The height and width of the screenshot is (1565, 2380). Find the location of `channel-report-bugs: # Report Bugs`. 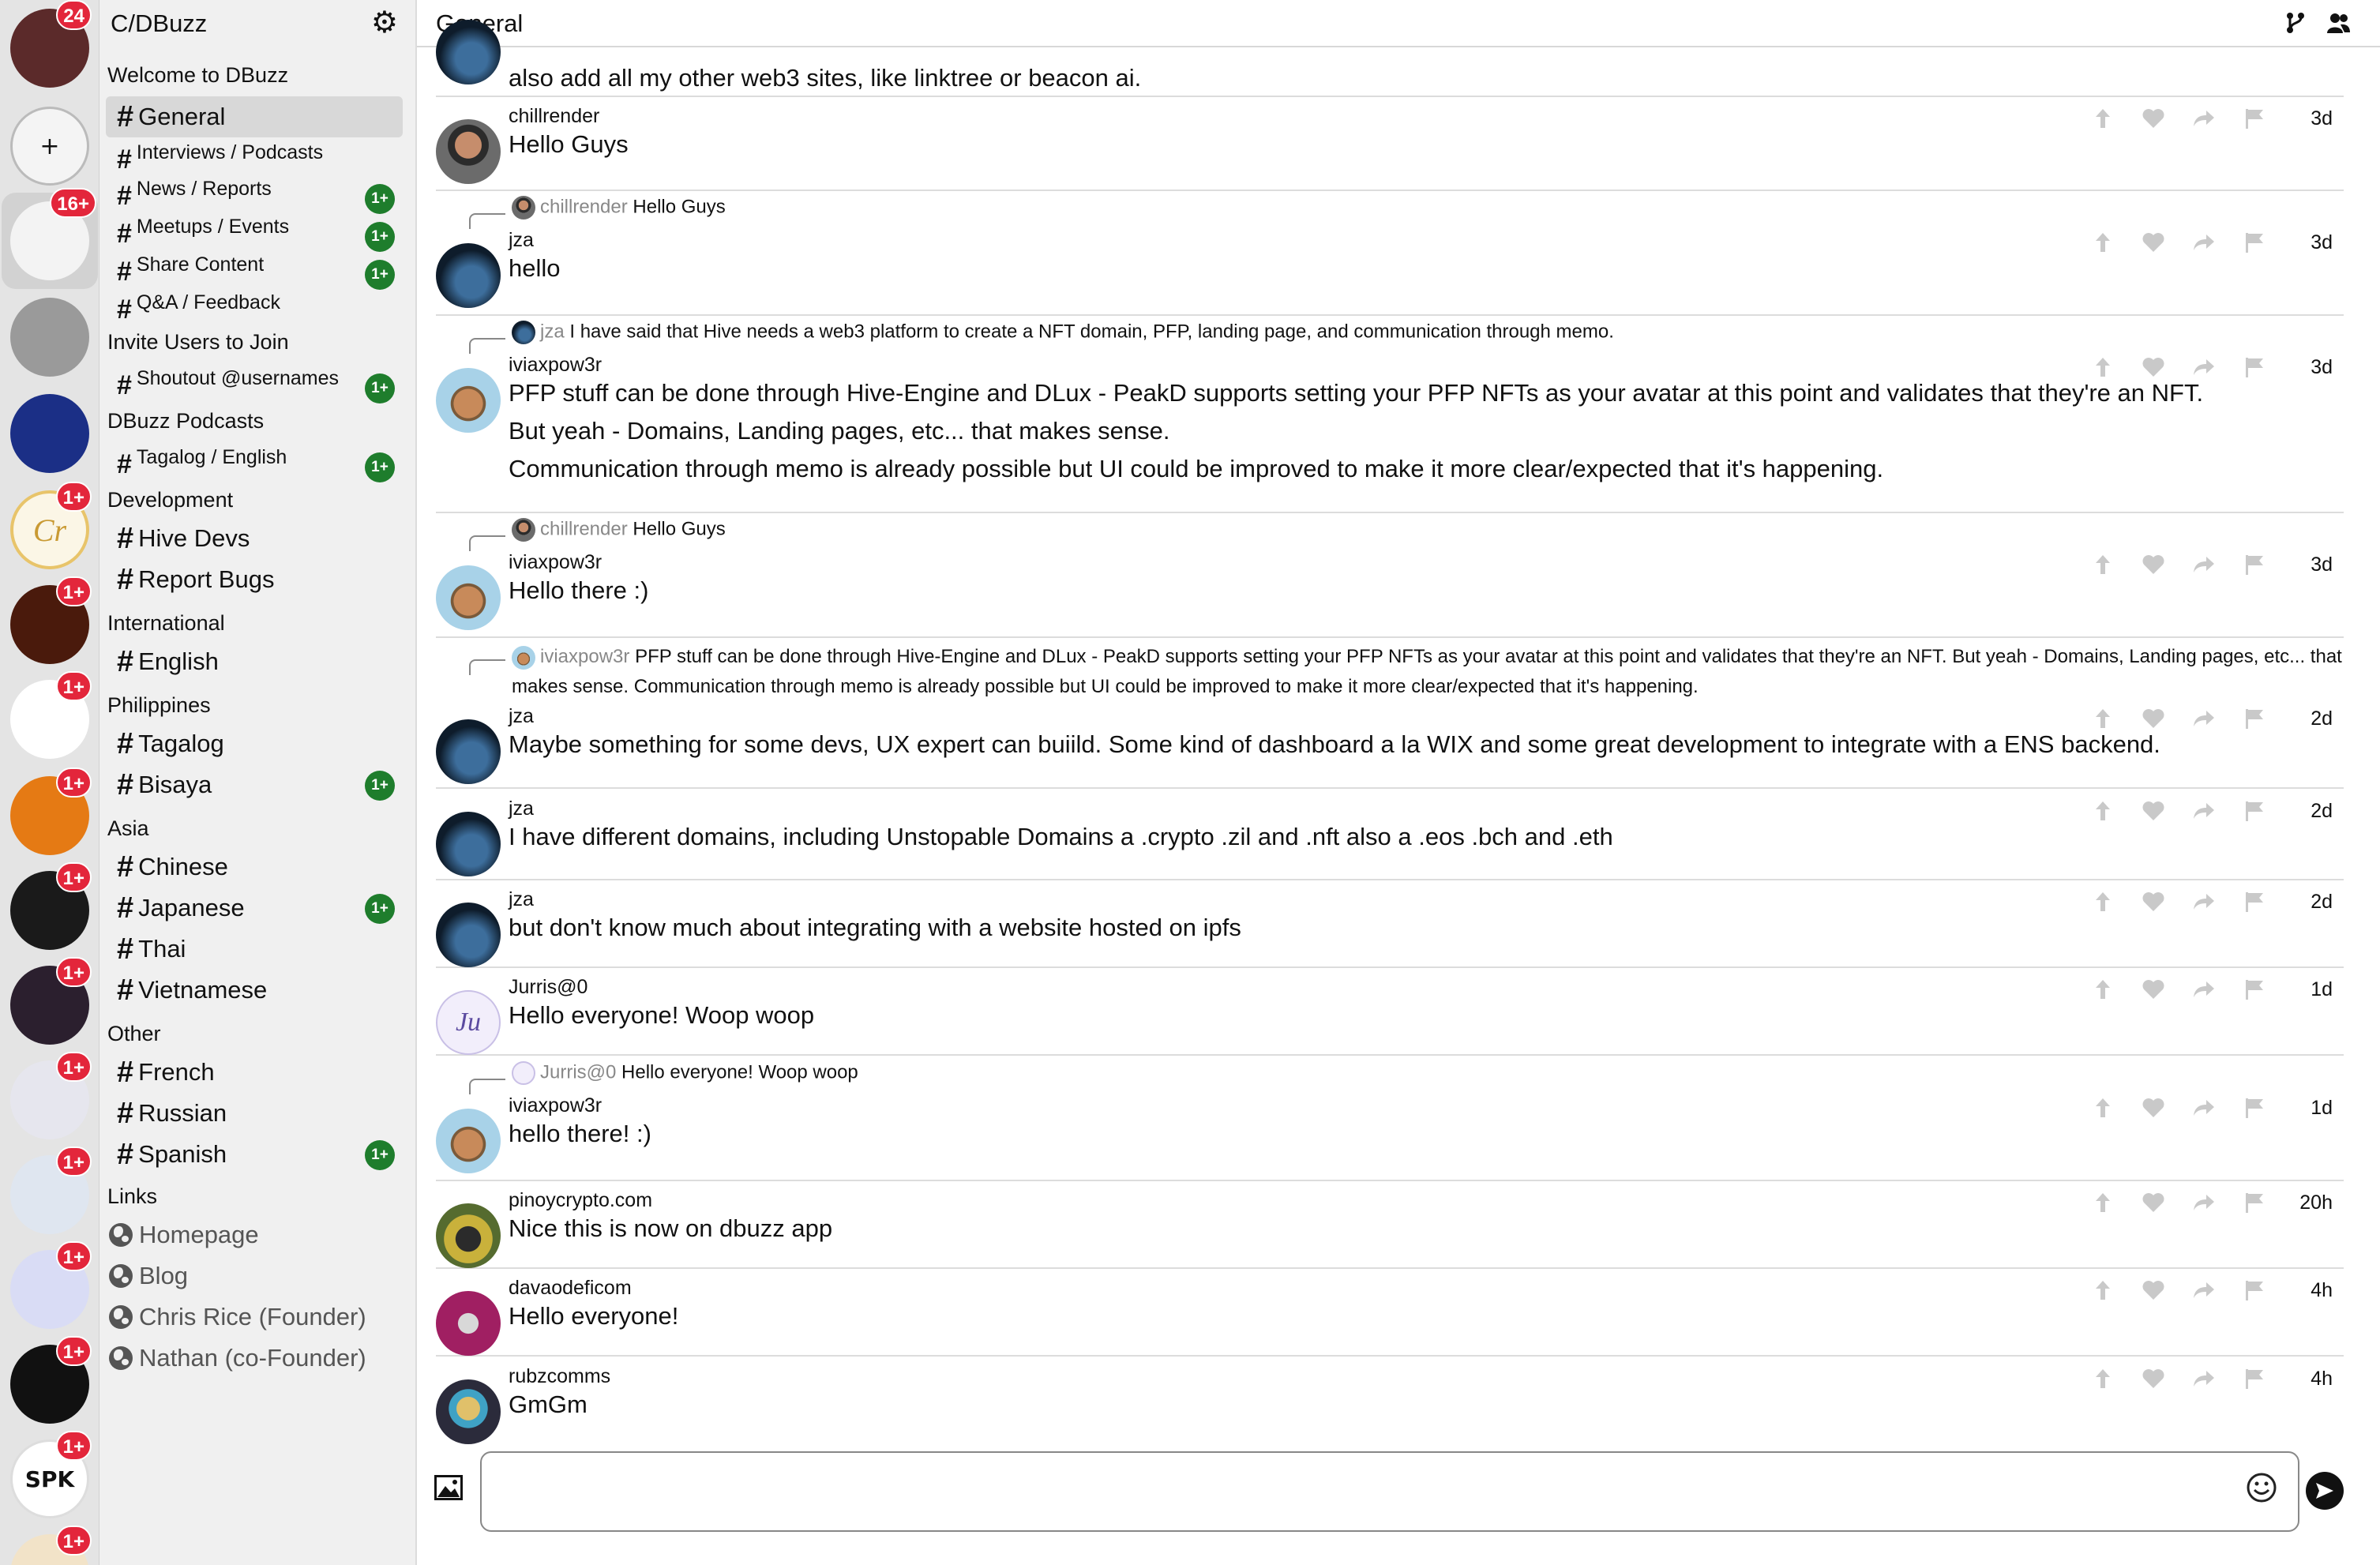

channel-report-bugs: # Report Bugs is located at coordinates (254, 579).